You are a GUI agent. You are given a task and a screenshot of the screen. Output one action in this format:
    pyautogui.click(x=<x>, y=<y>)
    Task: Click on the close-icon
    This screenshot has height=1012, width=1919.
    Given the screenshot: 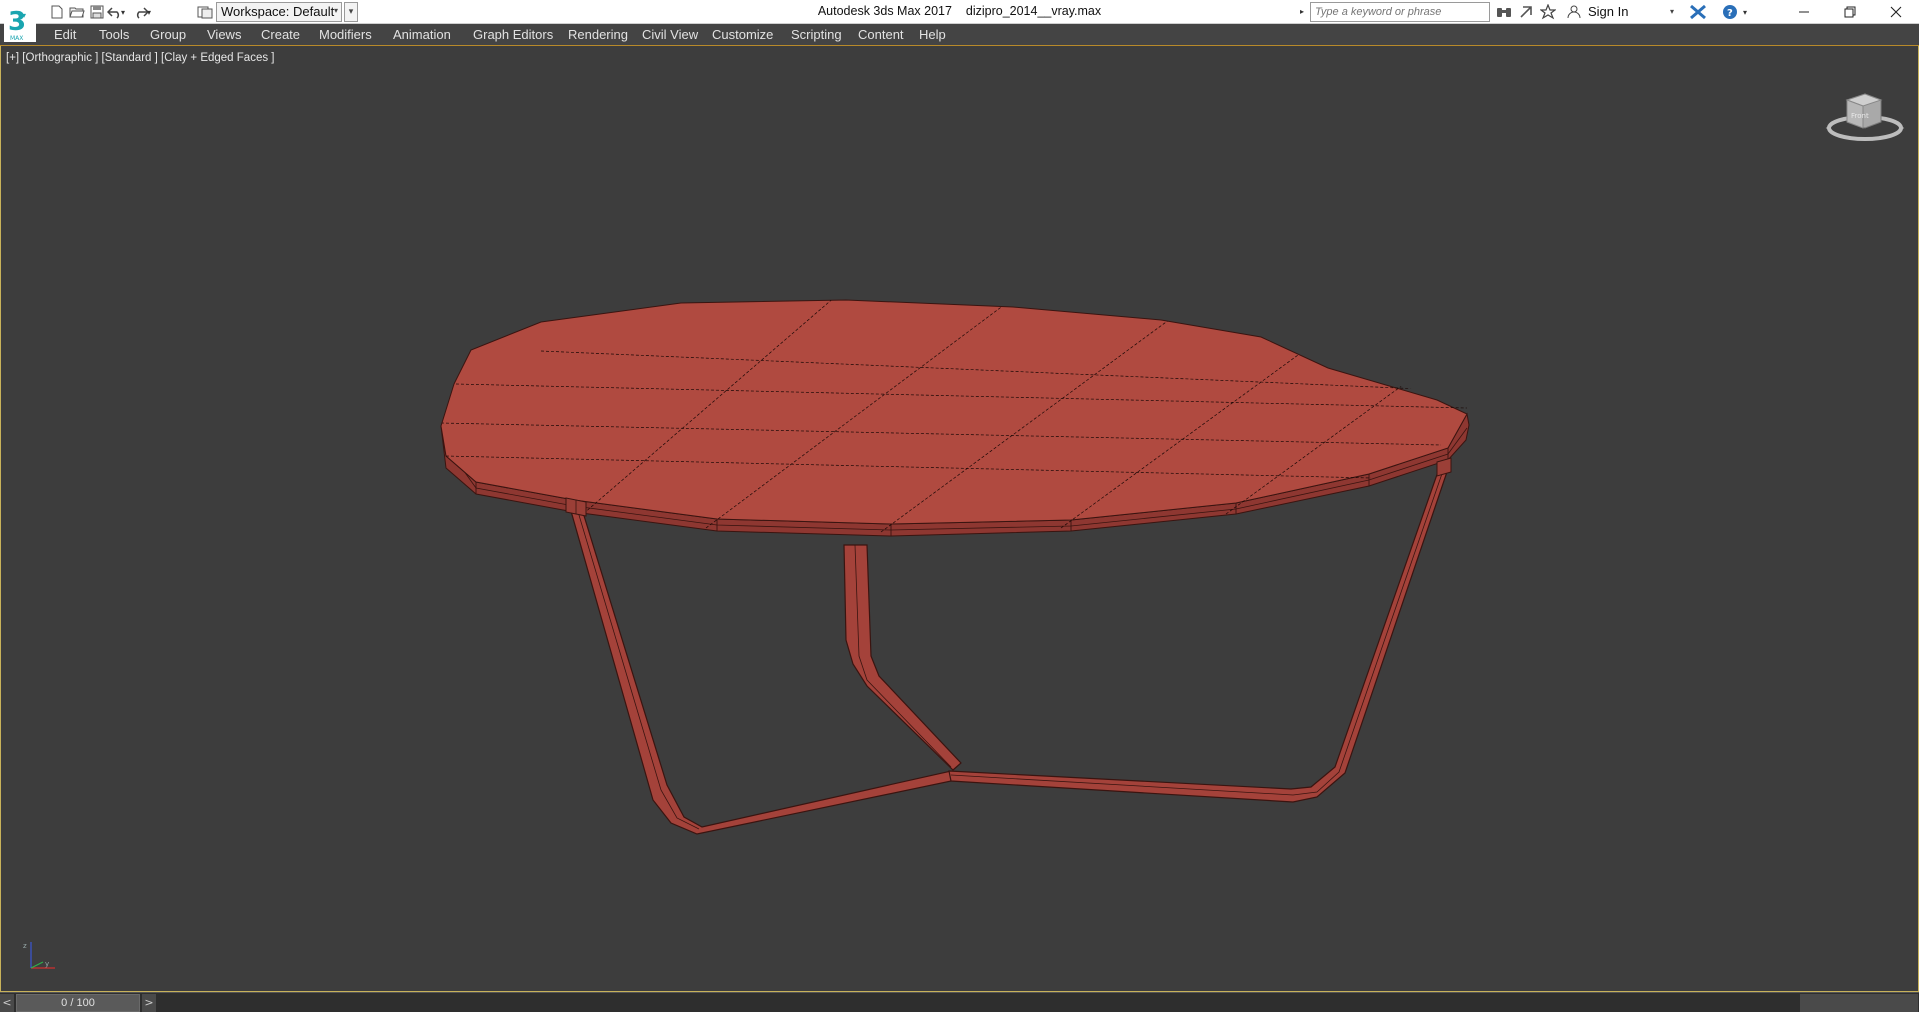 What is the action you would take?
    pyautogui.click(x=1896, y=12)
    